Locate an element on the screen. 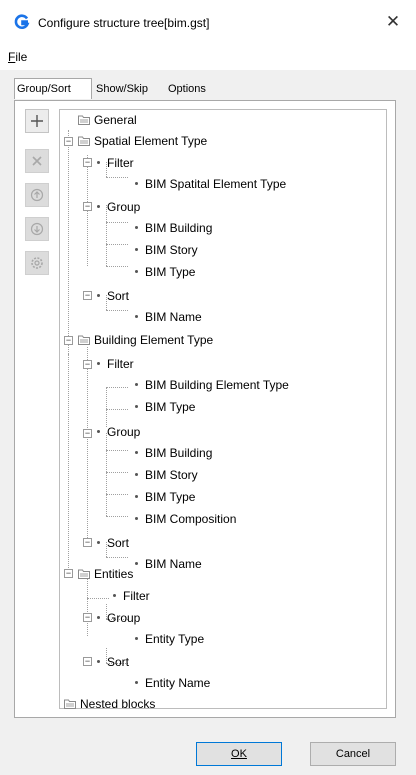  tab-show-skip: Show/Skip is located at coordinates (122, 89).